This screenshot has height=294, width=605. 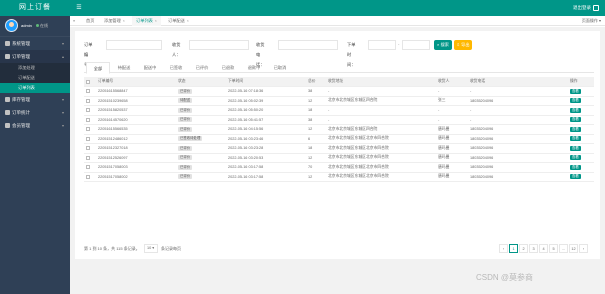 What do you see at coordinates (463, 45) in the screenshot?
I see `export-button: ⇩ 导出` at bounding box center [463, 45].